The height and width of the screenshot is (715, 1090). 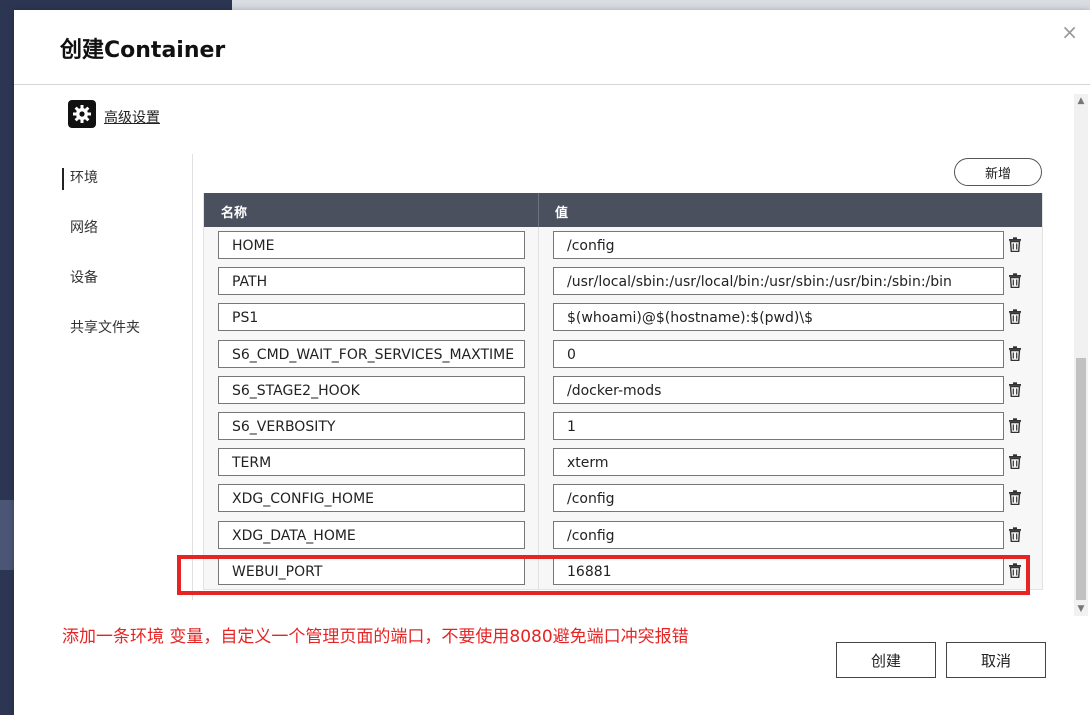 What do you see at coordinates (127, 193) in the screenshot?
I see `nav-item-environment: 环境` at bounding box center [127, 193].